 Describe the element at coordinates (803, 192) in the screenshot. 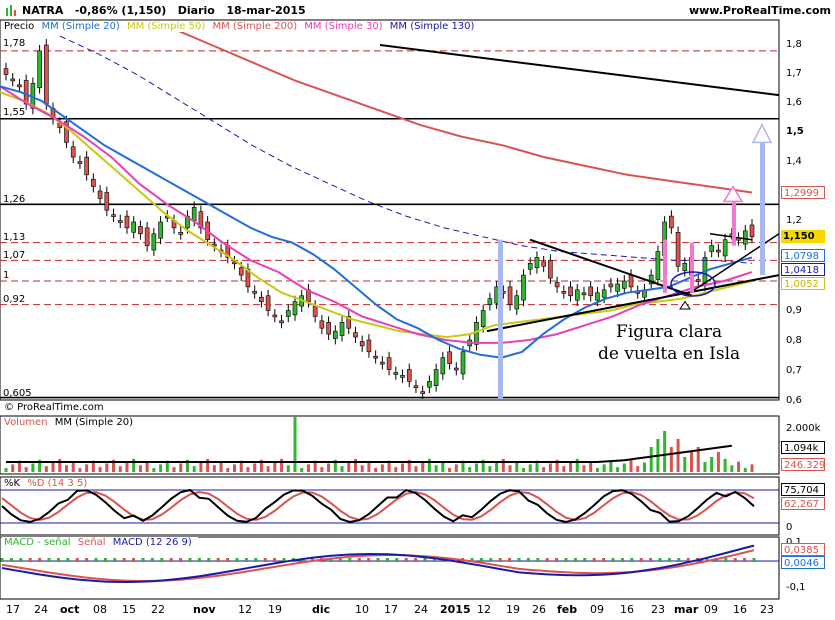

I see `ma200-value-box: 1,2999` at that location.